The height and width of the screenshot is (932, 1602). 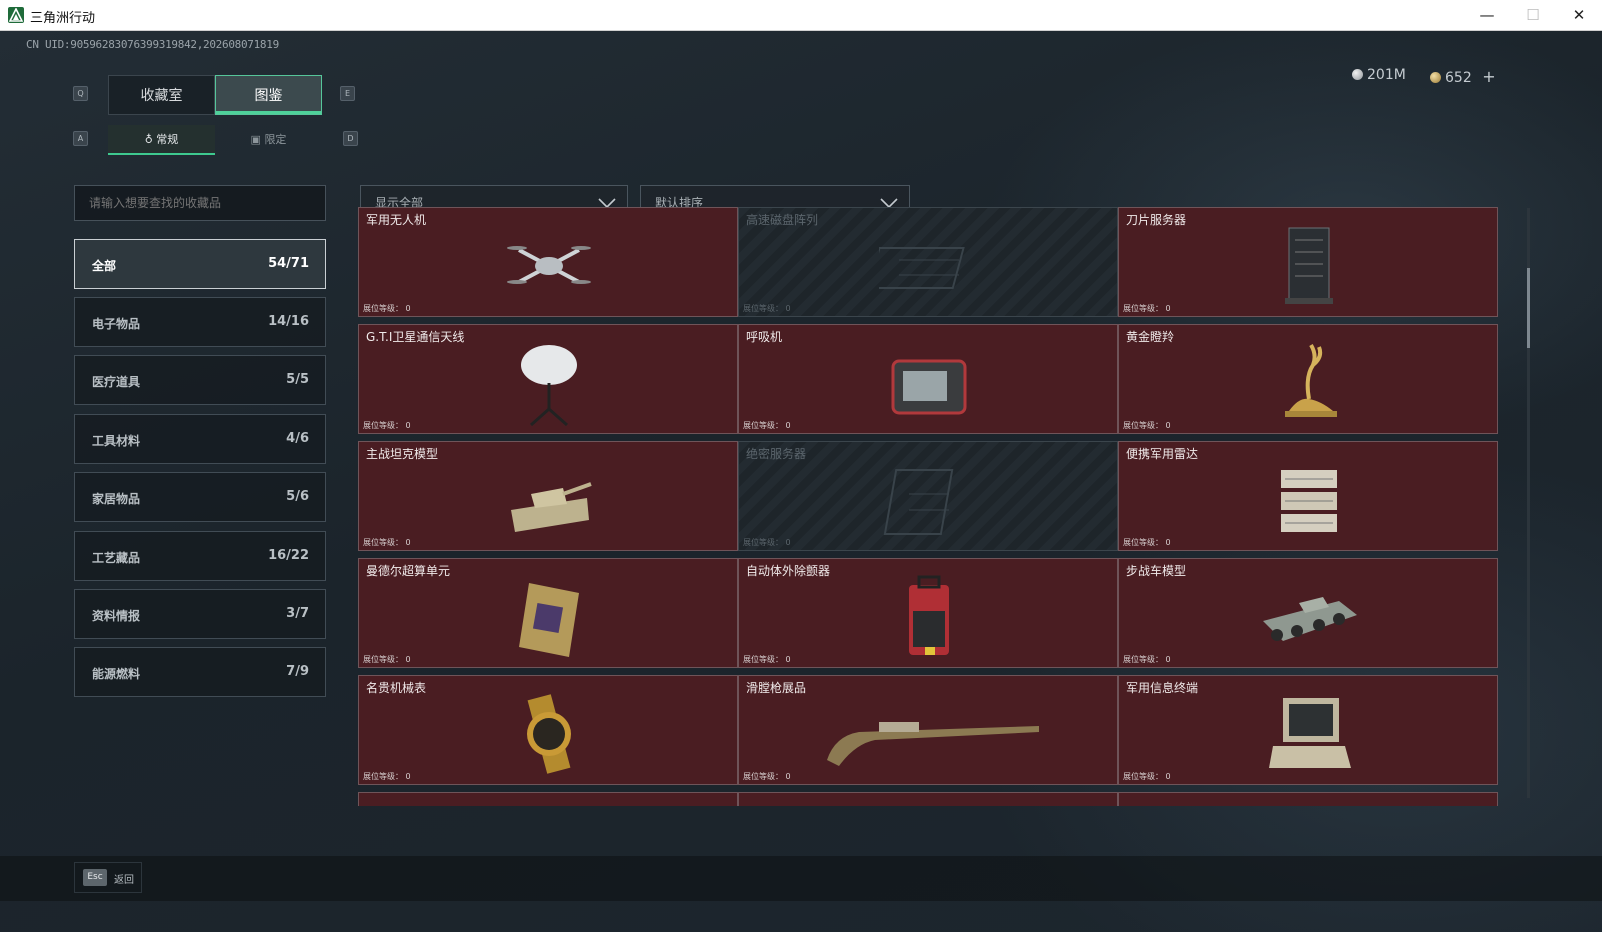 I want to click on category-intel: 资料情报 3/7, so click(x=200, y=614).